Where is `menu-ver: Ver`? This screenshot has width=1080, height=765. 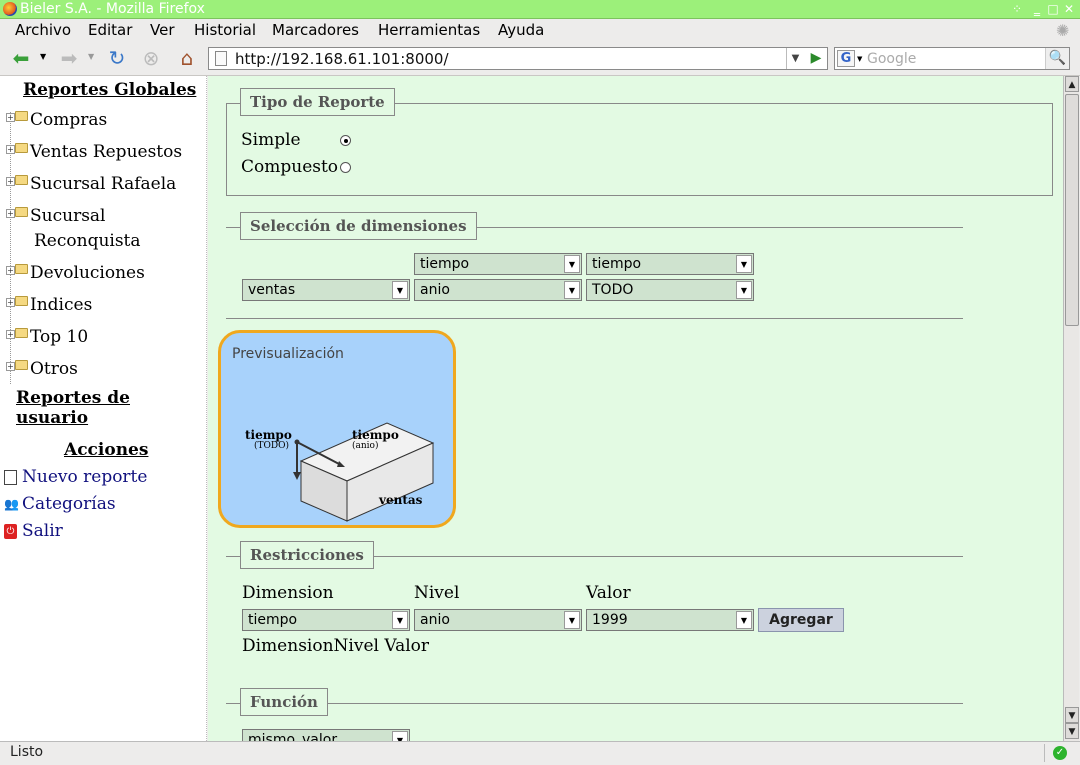
menu-ver: Ver is located at coordinates (162, 30).